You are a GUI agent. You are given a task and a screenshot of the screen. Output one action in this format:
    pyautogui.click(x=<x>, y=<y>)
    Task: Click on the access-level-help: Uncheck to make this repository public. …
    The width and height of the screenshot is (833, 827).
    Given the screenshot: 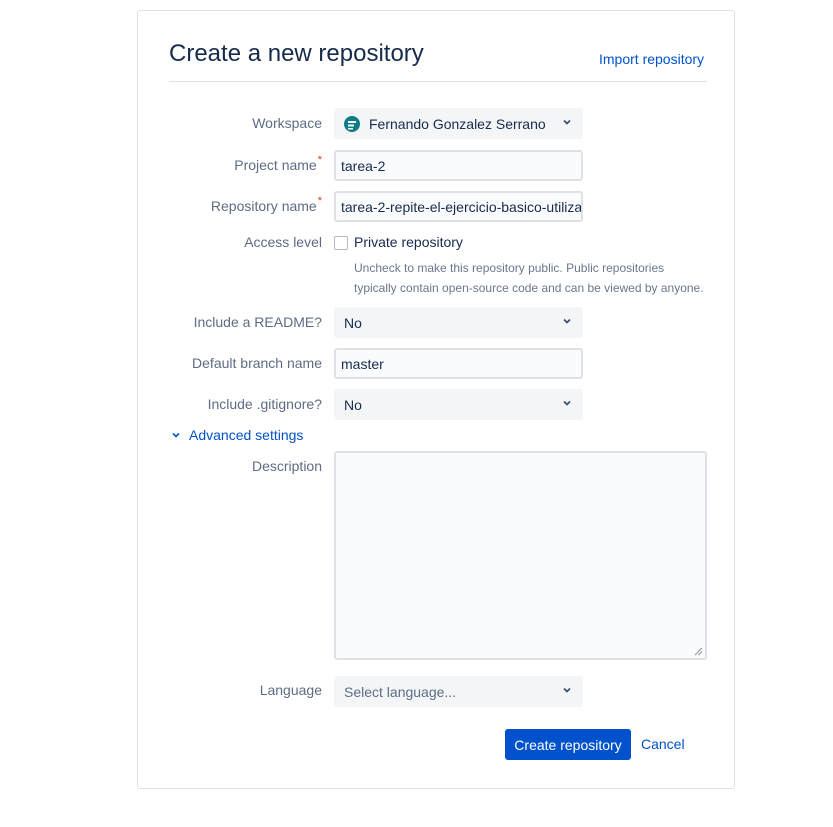 What is the action you would take?
    pyautogui.click(x=529, y=278)
    